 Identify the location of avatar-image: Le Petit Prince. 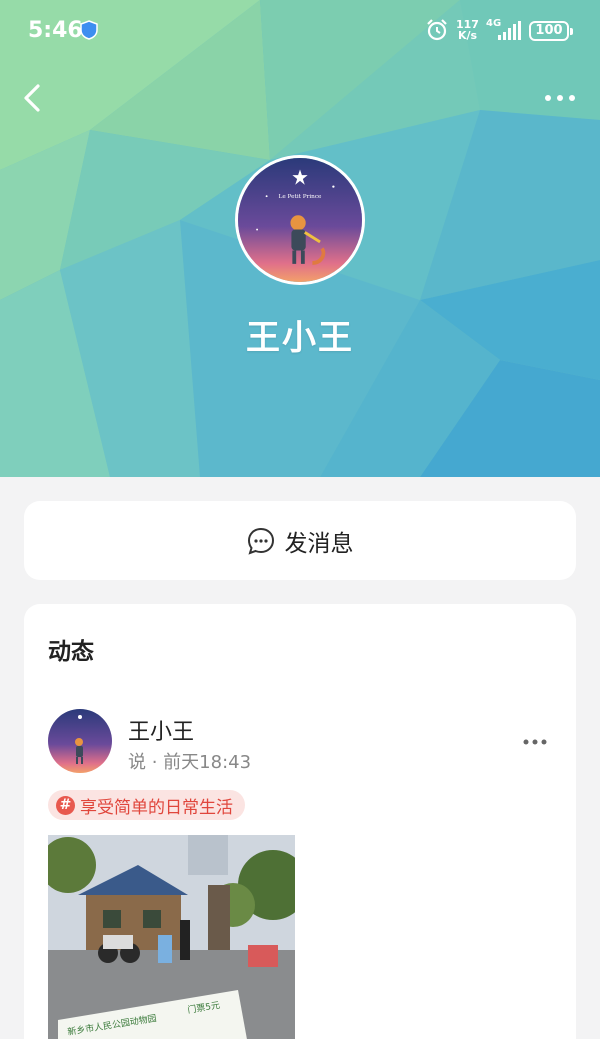
(300, 220).